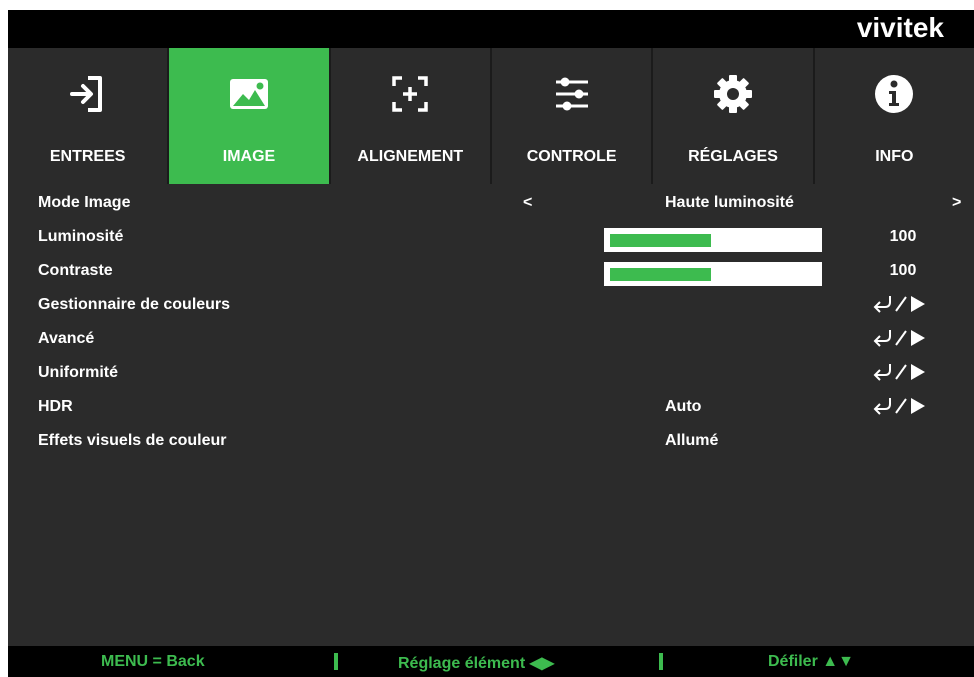  I want to click on row-uniformite: Uniformité, so click(491, 373).